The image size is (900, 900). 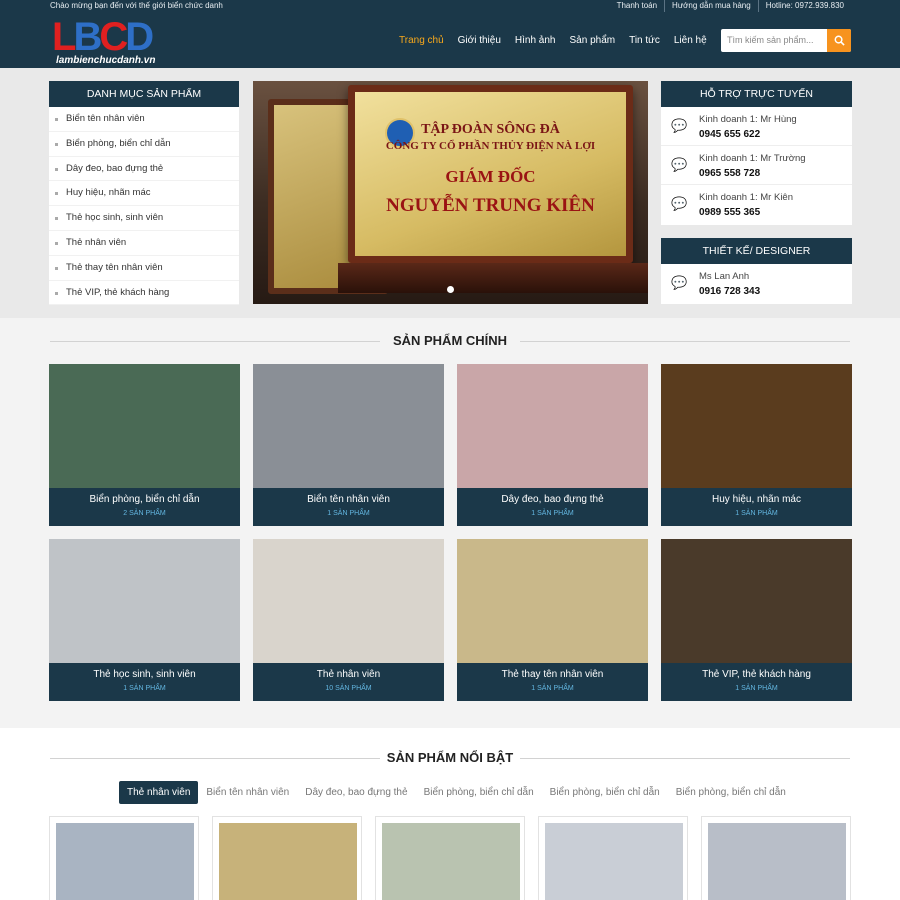 What do you see at coordinates (144, 144) in the screenshot?
I see `category-item: Biển phòng, biển chỉ dẫn` at bounding box center [144, 144].